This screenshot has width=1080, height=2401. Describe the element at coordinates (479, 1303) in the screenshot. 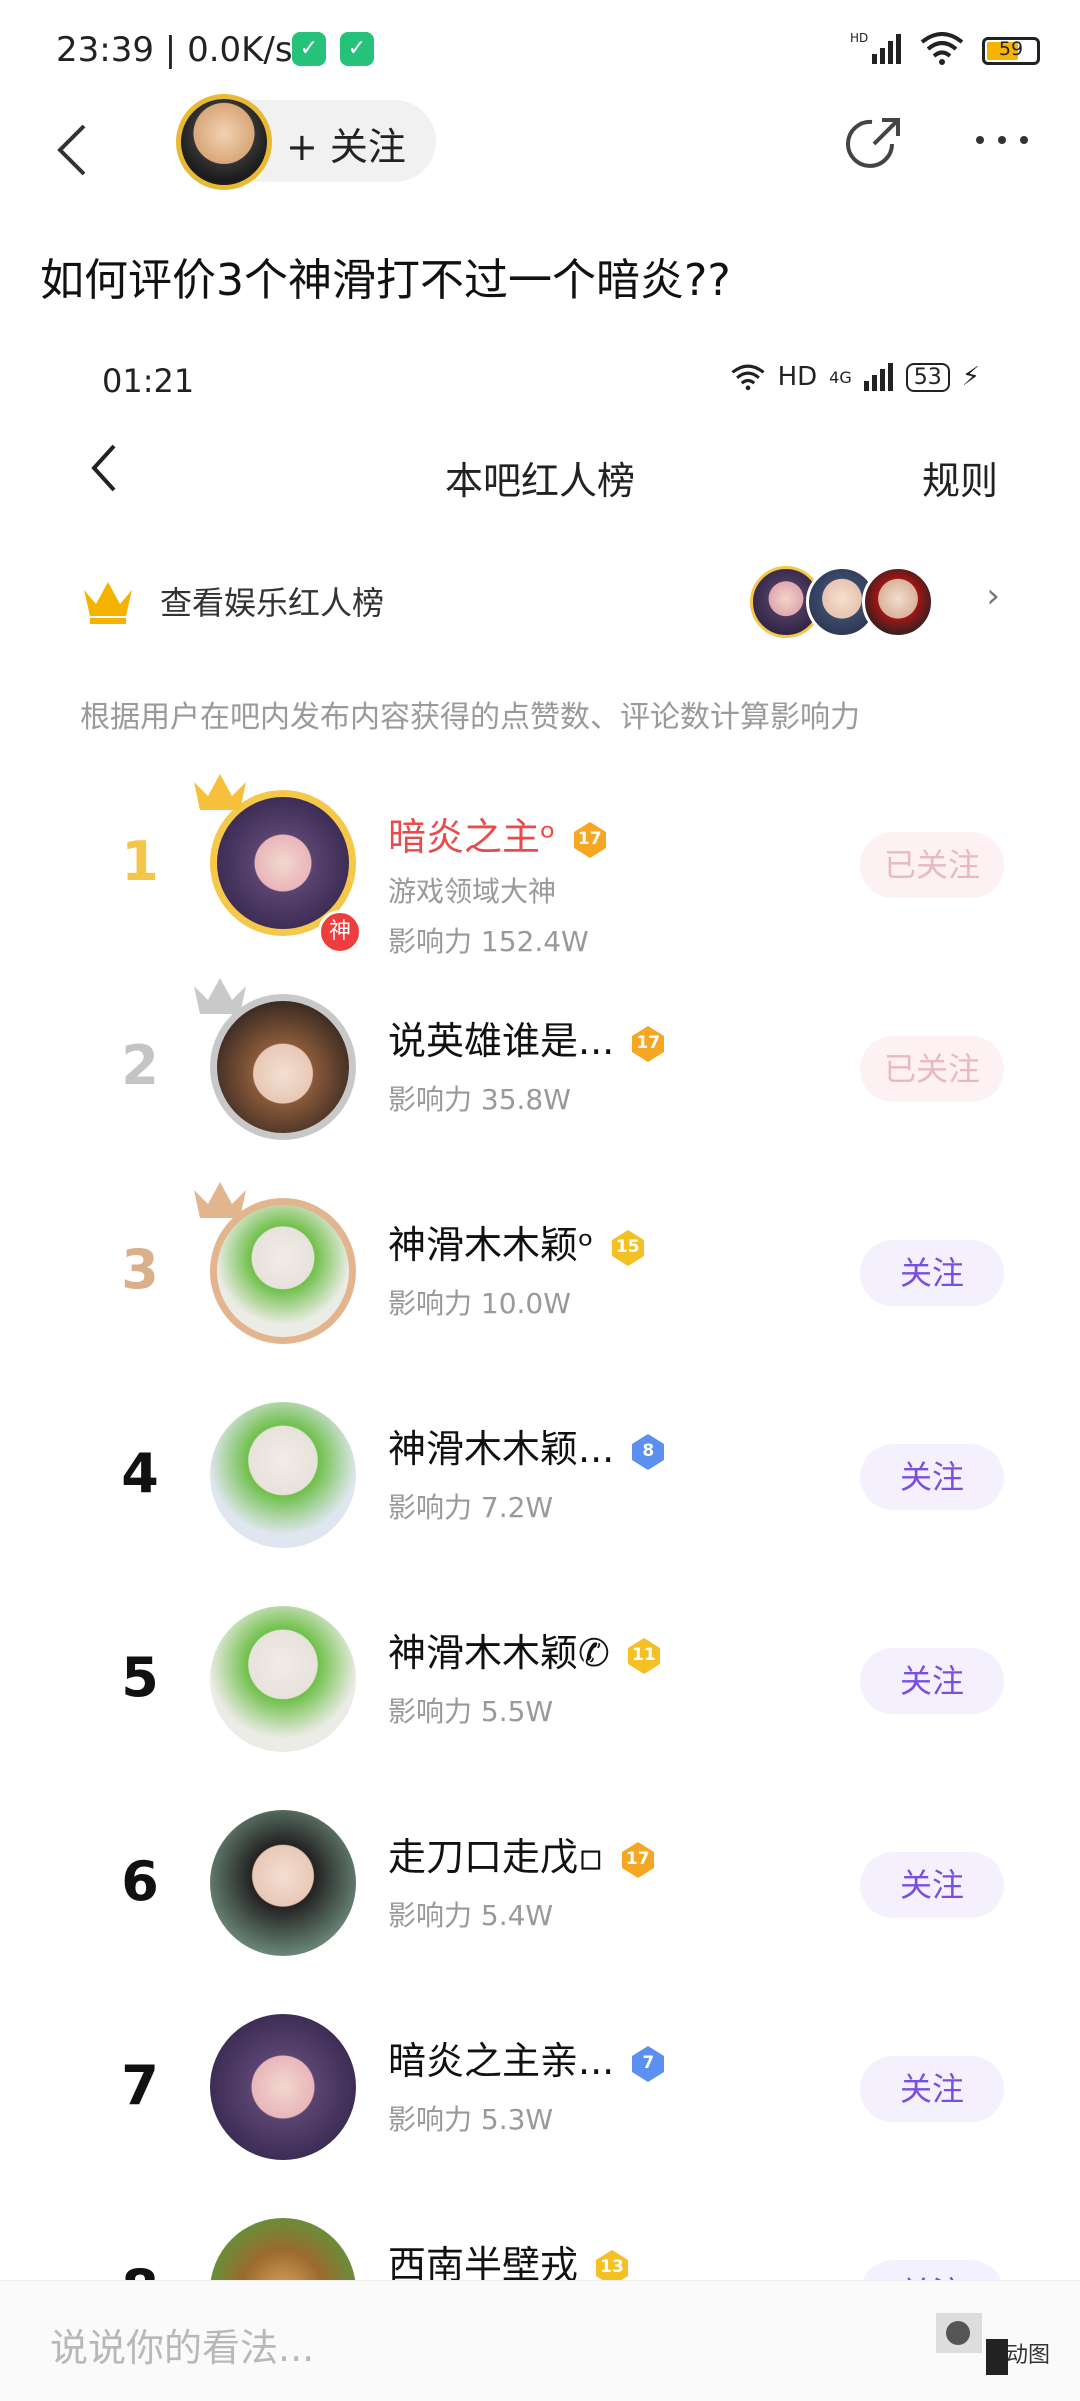

I see `influence-value: 影响力 10.0W` at that location.